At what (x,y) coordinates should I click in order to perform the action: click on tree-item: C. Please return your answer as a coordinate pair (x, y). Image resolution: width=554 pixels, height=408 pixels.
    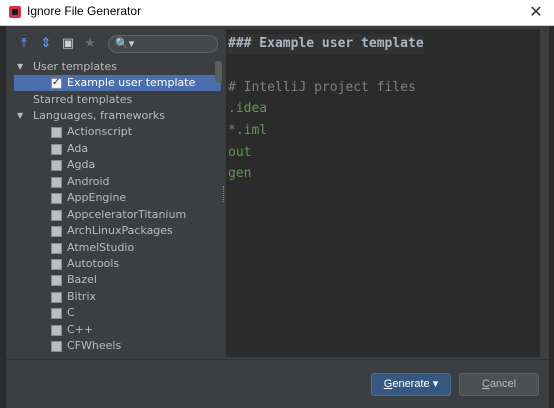
    Looking at the image, I should click on (118, 313).